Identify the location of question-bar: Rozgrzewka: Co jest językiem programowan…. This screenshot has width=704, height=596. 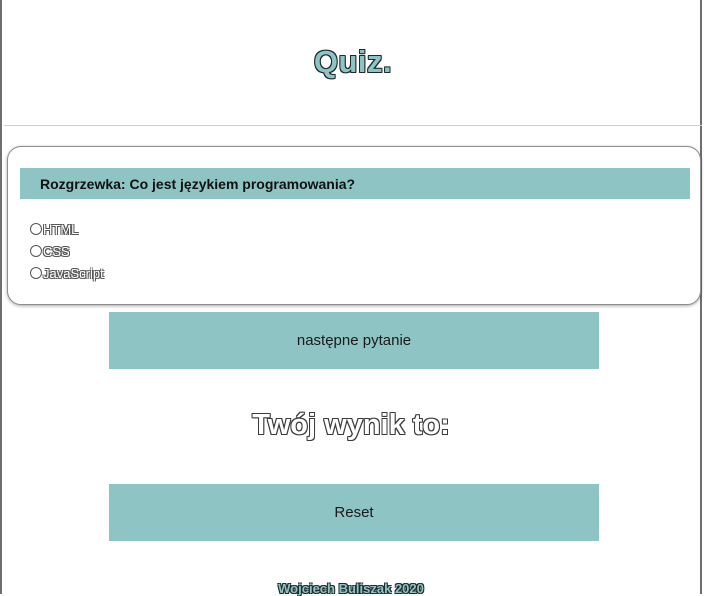
(355, 183).